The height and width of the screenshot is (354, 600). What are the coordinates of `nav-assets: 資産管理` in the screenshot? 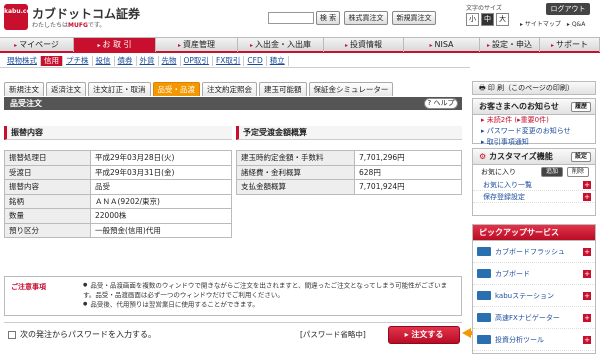 It's located at (197, 45).